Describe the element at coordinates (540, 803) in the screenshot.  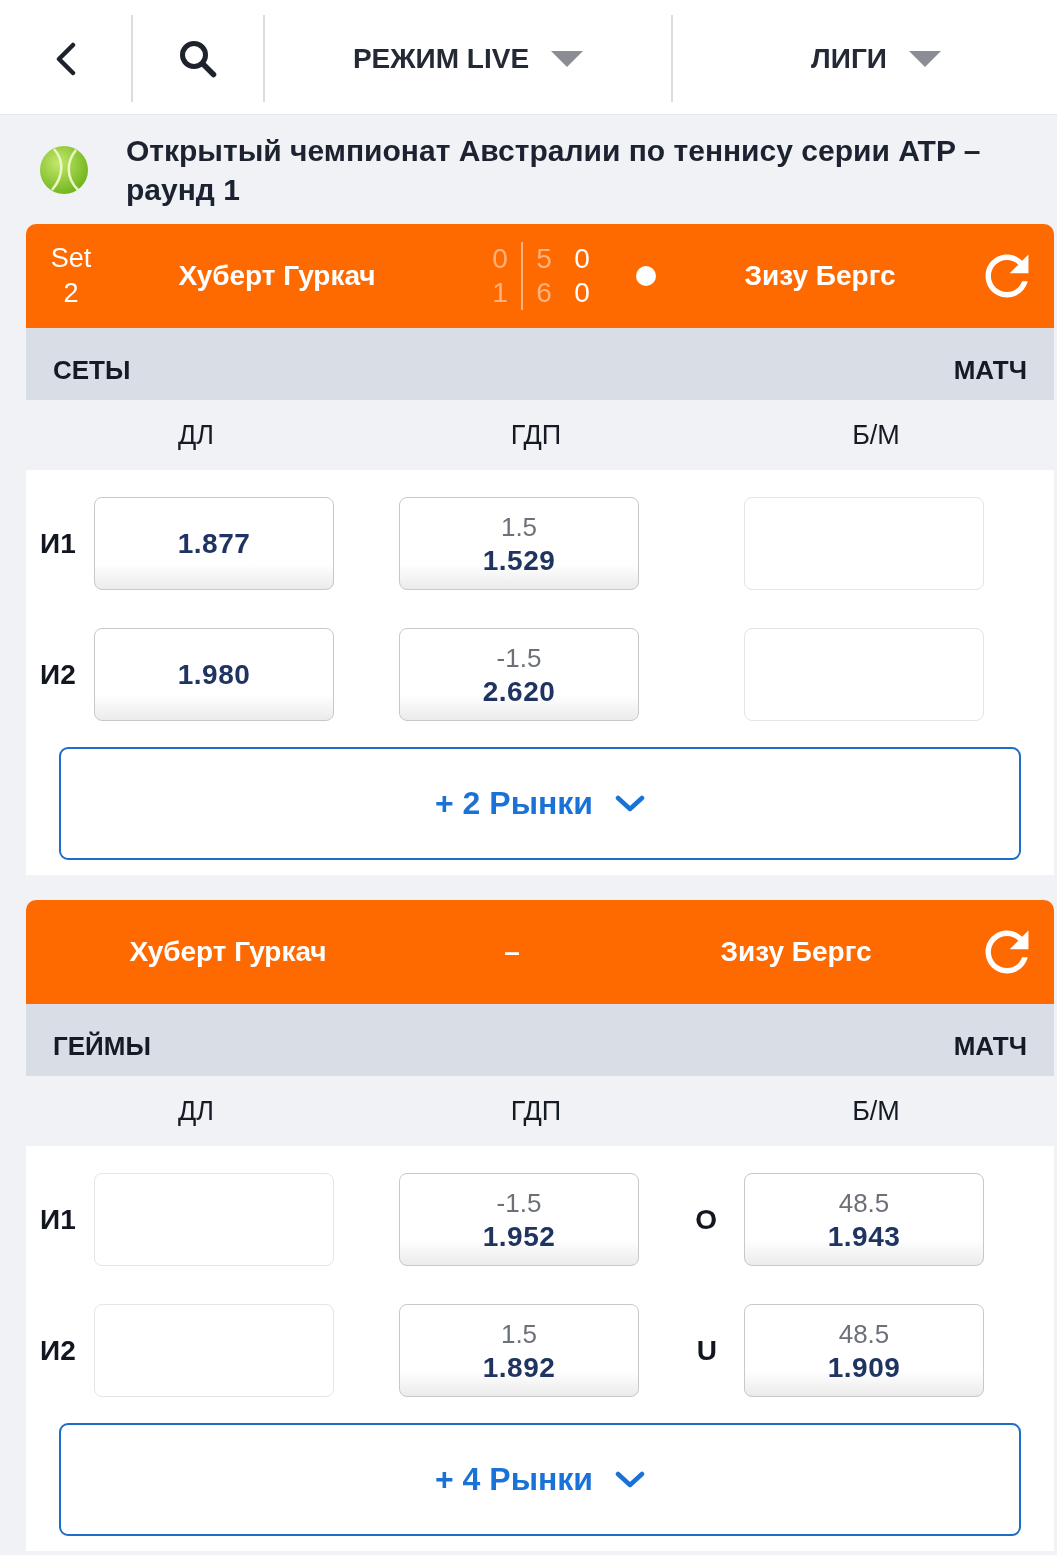
I see `more-markets-button: + 2 Рынки` at that location.